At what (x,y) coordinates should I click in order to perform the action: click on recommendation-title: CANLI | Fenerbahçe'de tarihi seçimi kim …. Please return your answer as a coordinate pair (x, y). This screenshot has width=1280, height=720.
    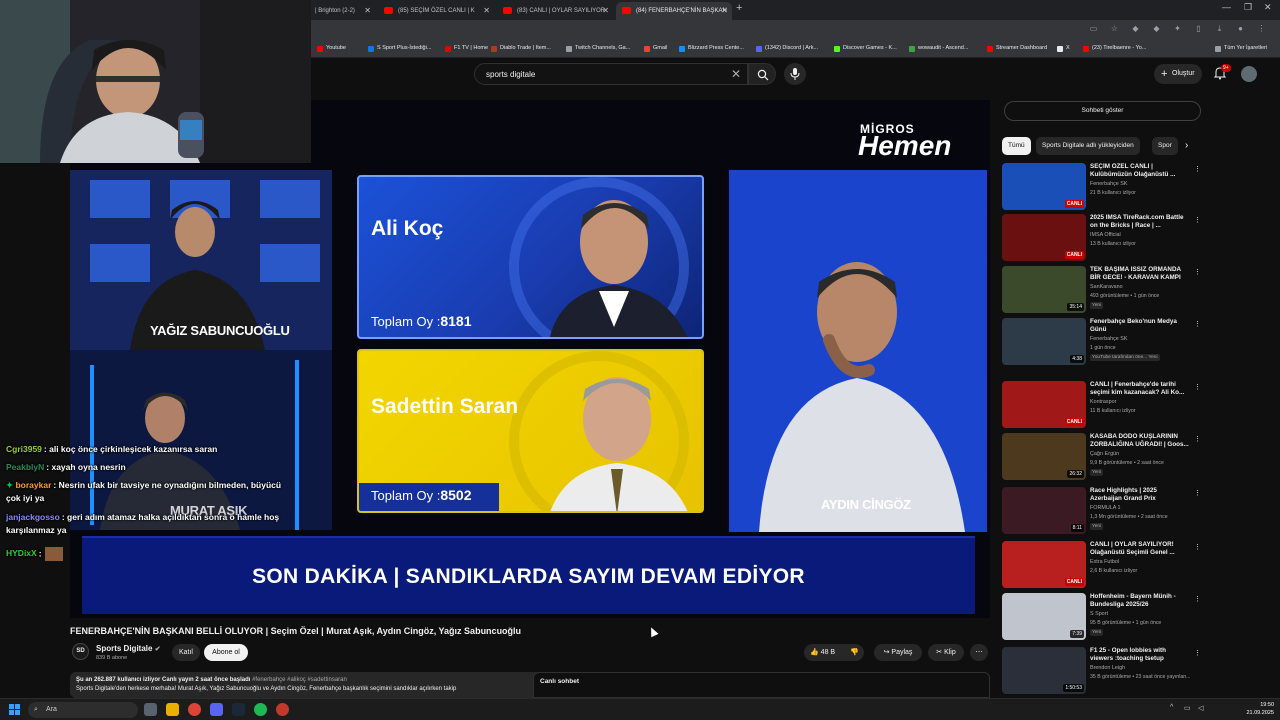
    Looking at the image, I should click on (1140, 389).